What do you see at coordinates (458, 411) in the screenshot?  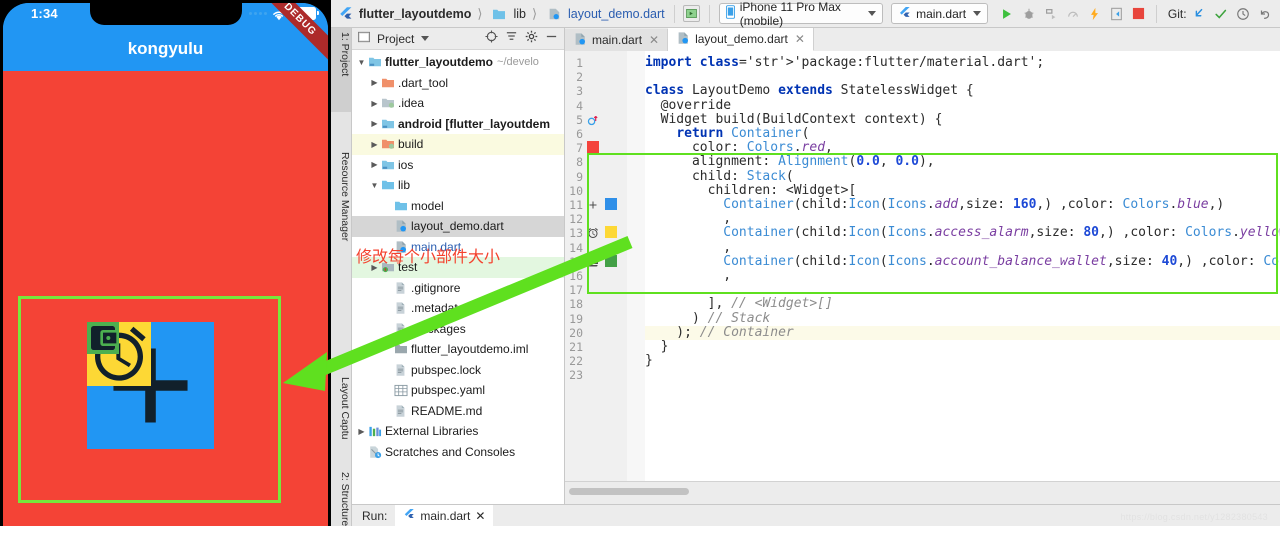 I see `tree-row: README.md` at bounding box center [458, 411].